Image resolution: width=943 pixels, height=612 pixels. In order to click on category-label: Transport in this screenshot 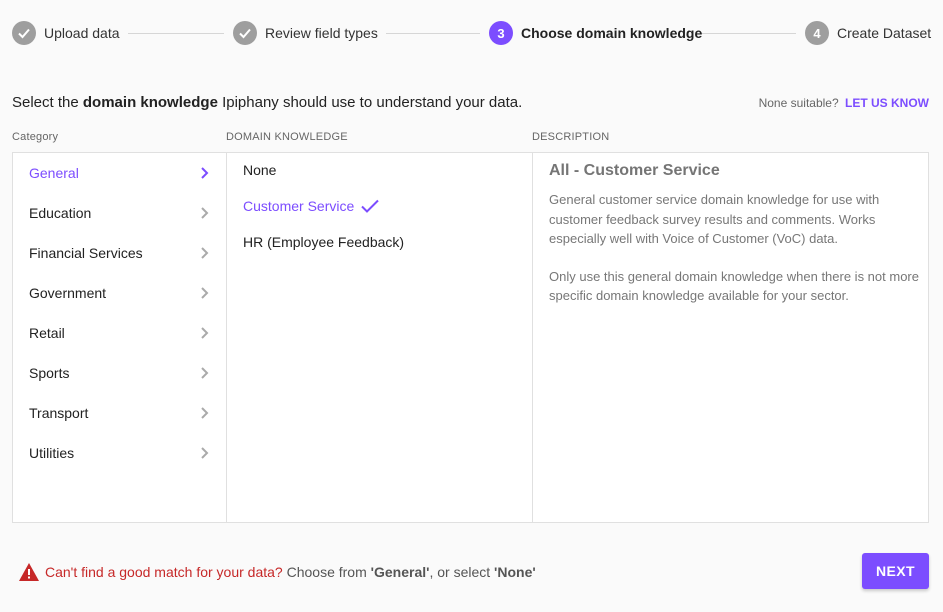, I will do `click(59, 413)`.